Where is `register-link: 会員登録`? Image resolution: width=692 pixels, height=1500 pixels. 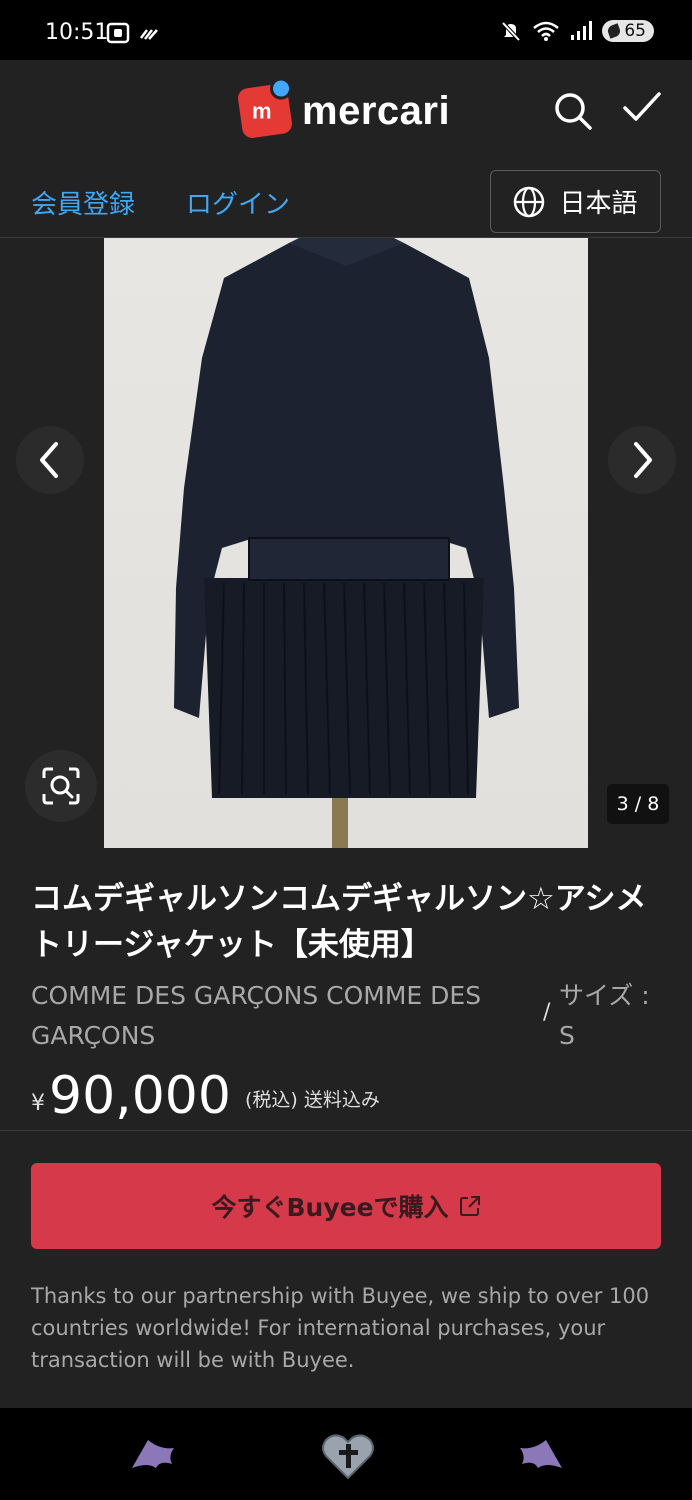 register-link: 会員登録 is located at coordinates (83, 202).